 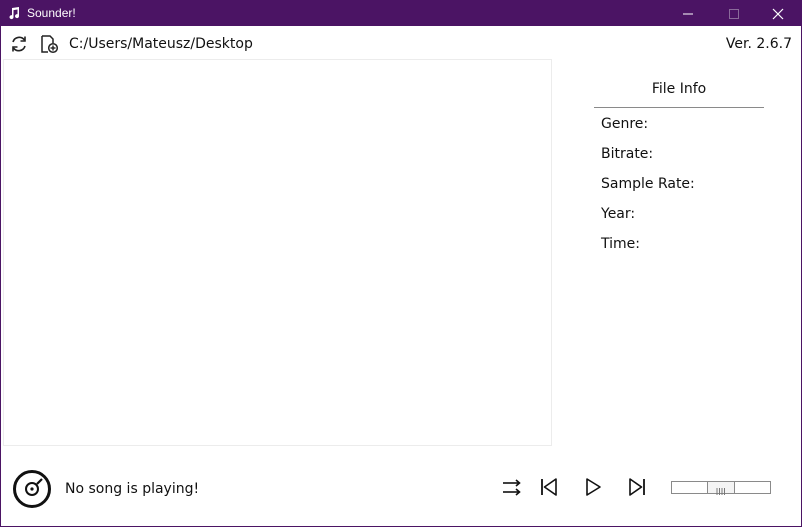 I want to click on maximize-button, so click(x=734, y=13).